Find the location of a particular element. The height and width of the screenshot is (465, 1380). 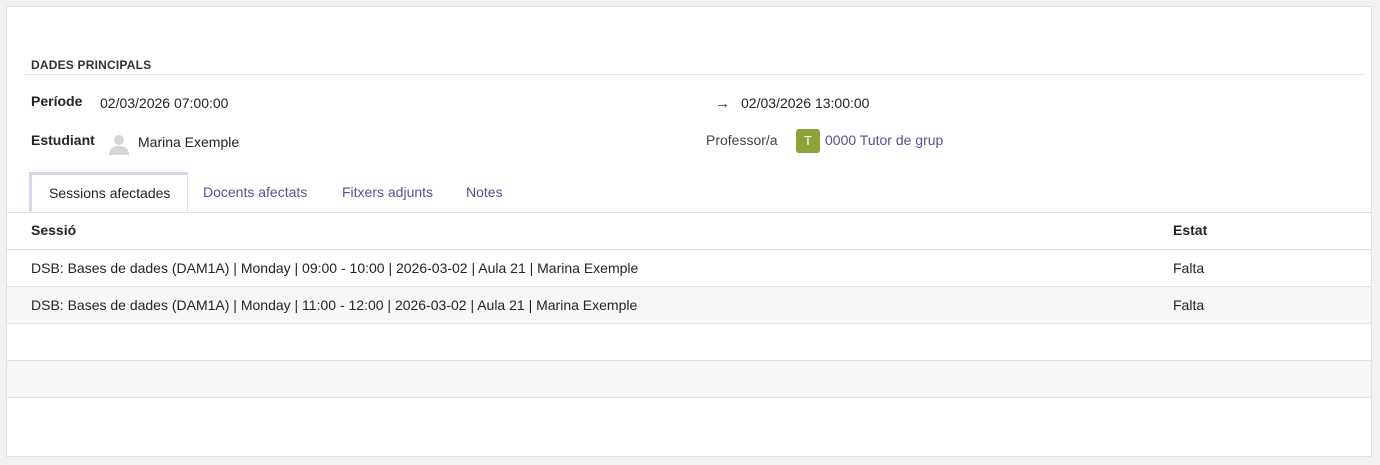

tab-fitxers-adjunts: Fitxers adjunts is located at coordinates (387, 192).